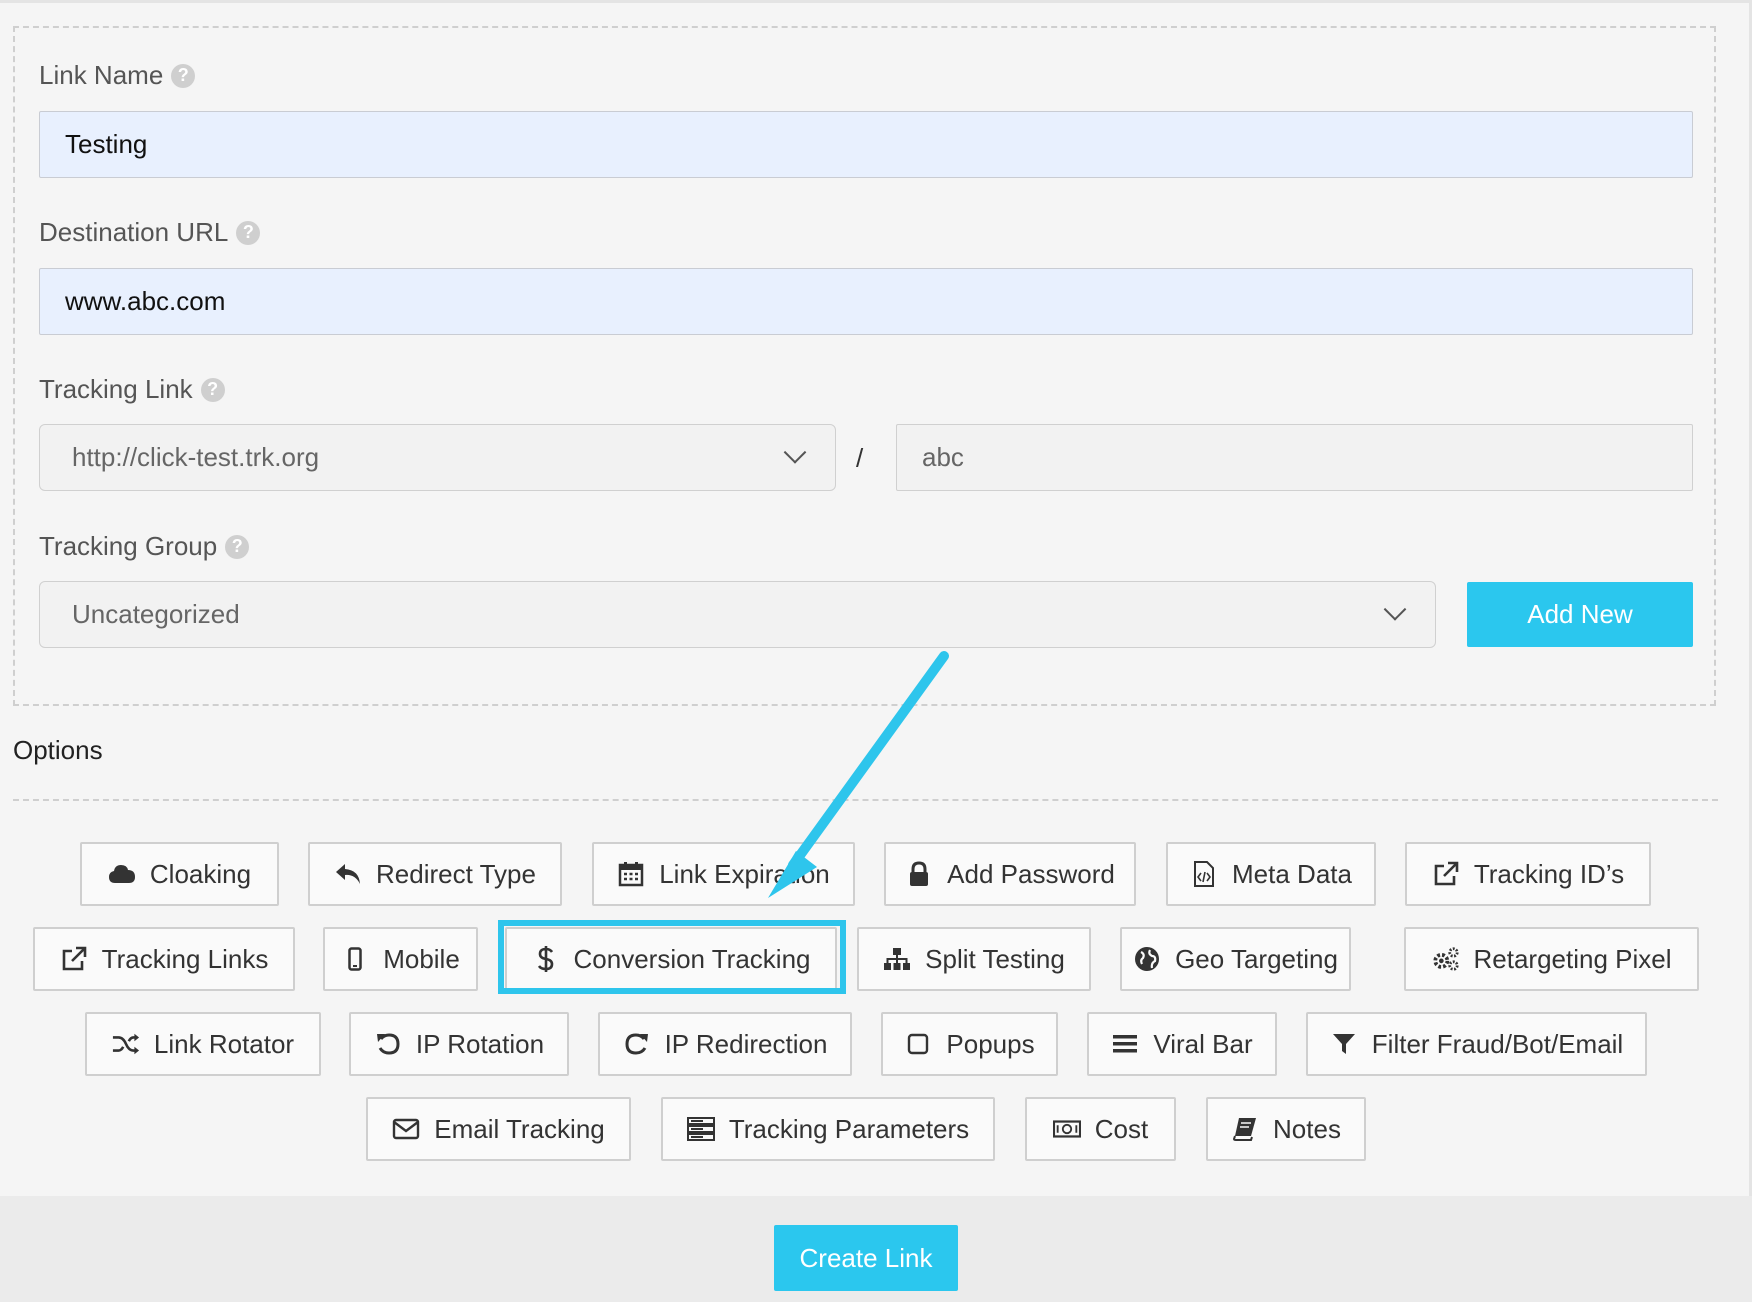 Image resolution: width=1752 pixels, height=1302 pixels. What do you see at coordinates (1572, 958) in the screenshot?
I see `option-label: Retargeting Pixel` at bounding box center [1572, 958].